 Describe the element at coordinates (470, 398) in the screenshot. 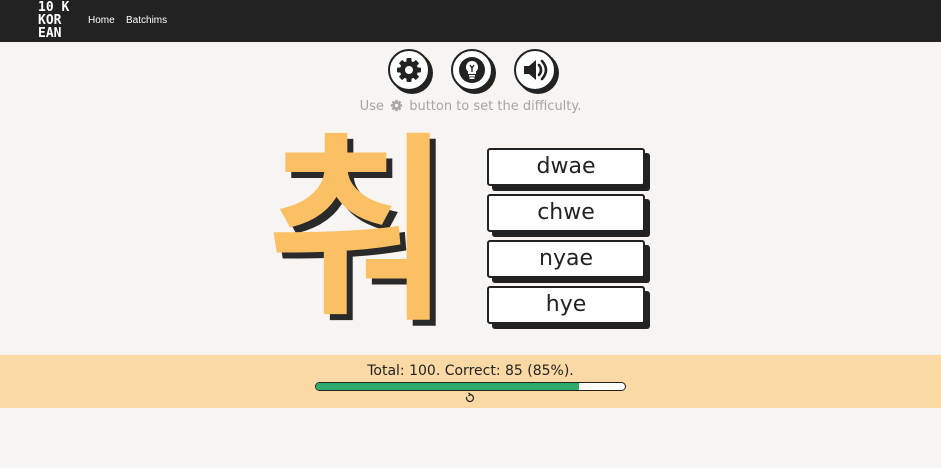

I see `reset-icon` at that location.